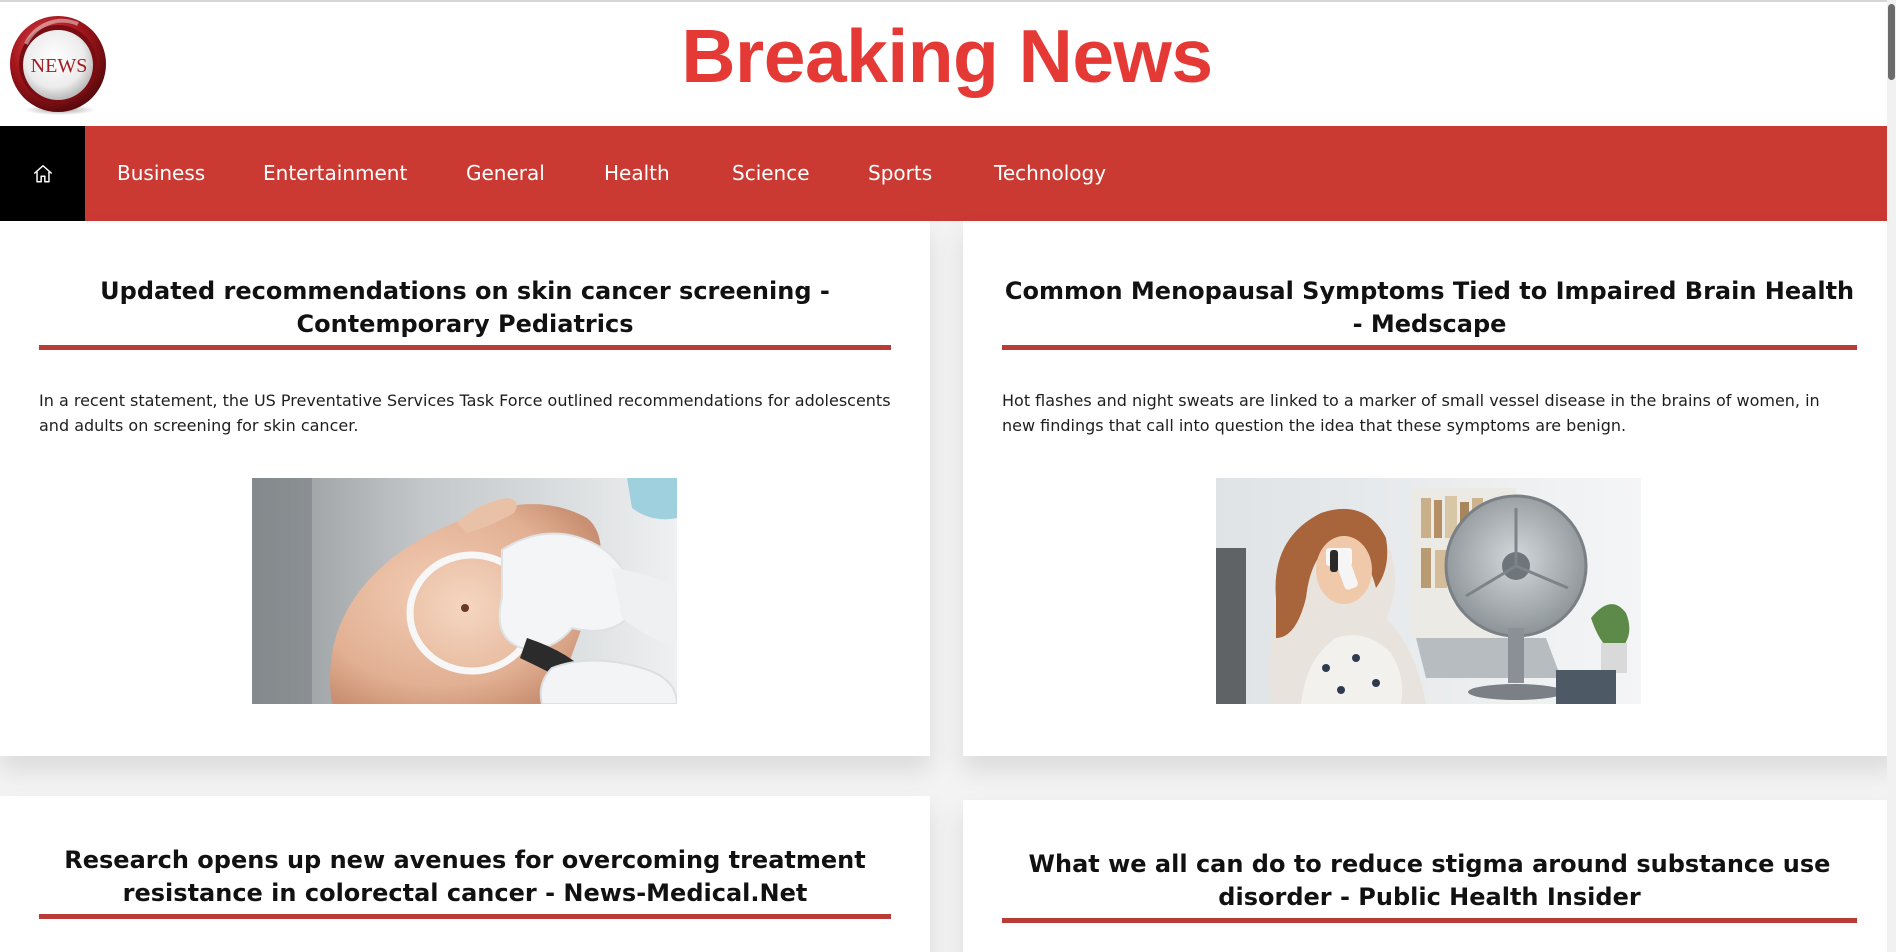  I want to click on scrollbar-thumb, so click(1891, 42).